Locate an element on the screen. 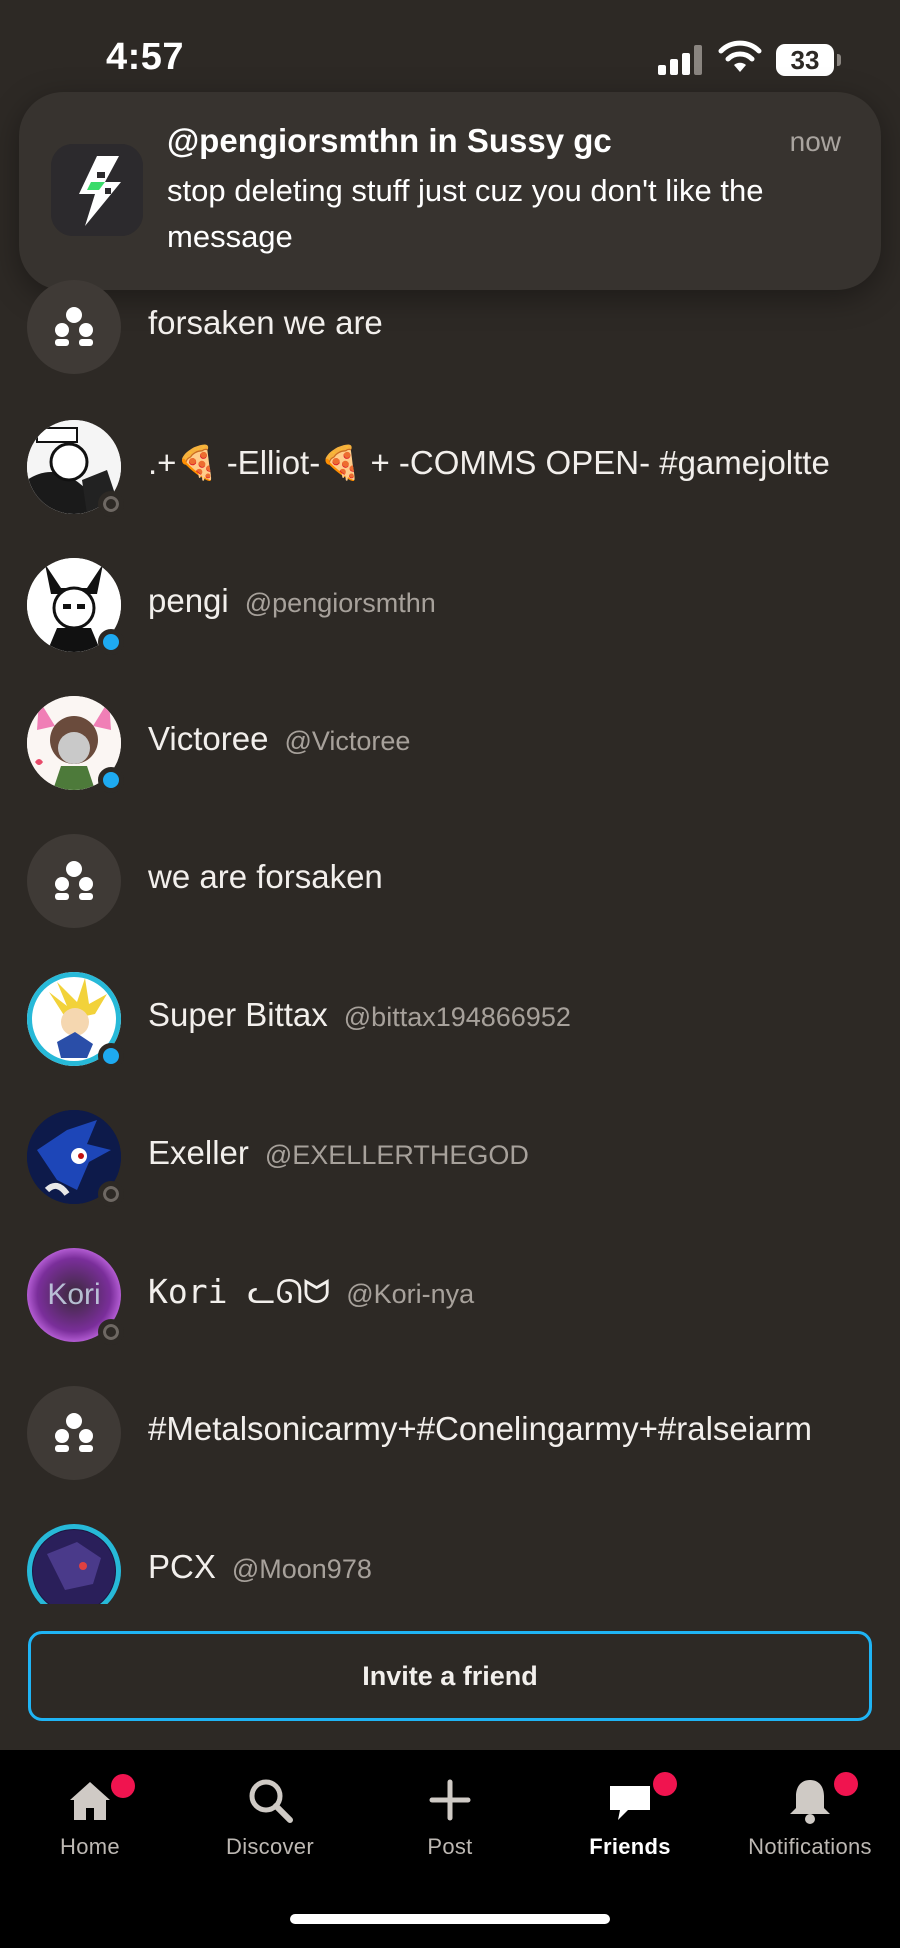 The height and width of the screenshot is (1948, 900). tab-discover: Discover is located at coordinates (270, 1820).